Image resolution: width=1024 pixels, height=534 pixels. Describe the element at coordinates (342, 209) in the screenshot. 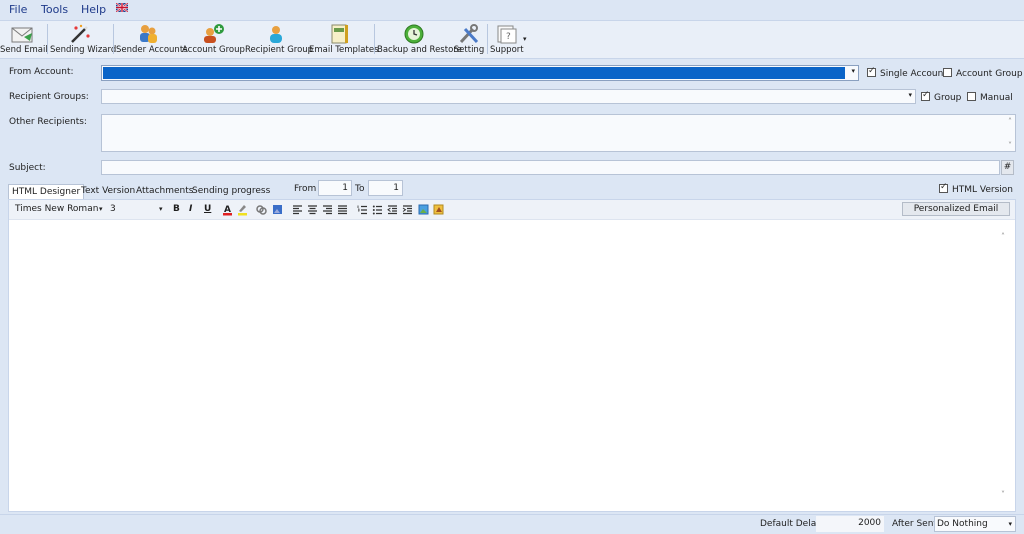

I see `align-justify-icon` at that location.